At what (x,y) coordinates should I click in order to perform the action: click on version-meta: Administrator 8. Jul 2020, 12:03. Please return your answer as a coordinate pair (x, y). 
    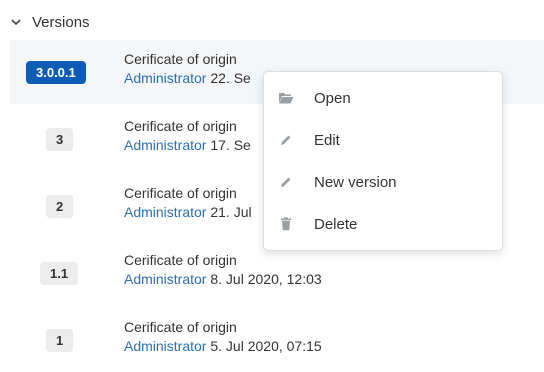
    Looking at the image, I should click on (223, 279).